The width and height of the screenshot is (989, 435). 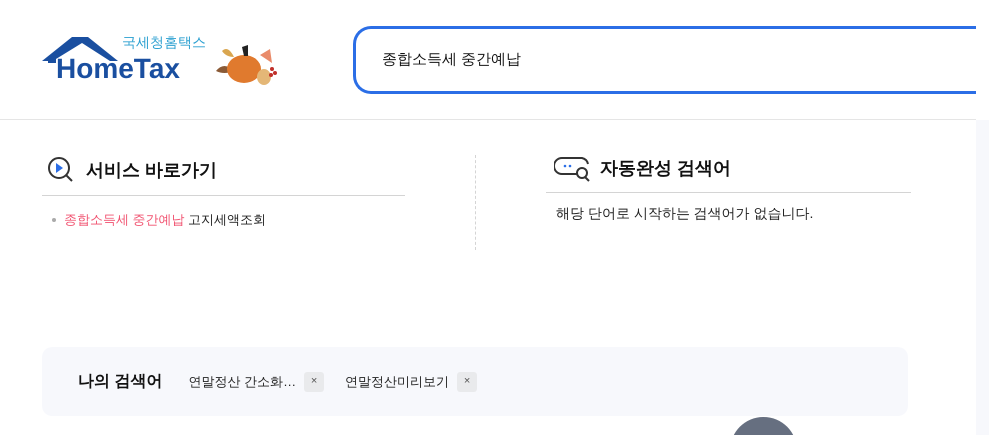 I want to click on my-searches-title: 나의 검색어, so click(x=120, y=382).